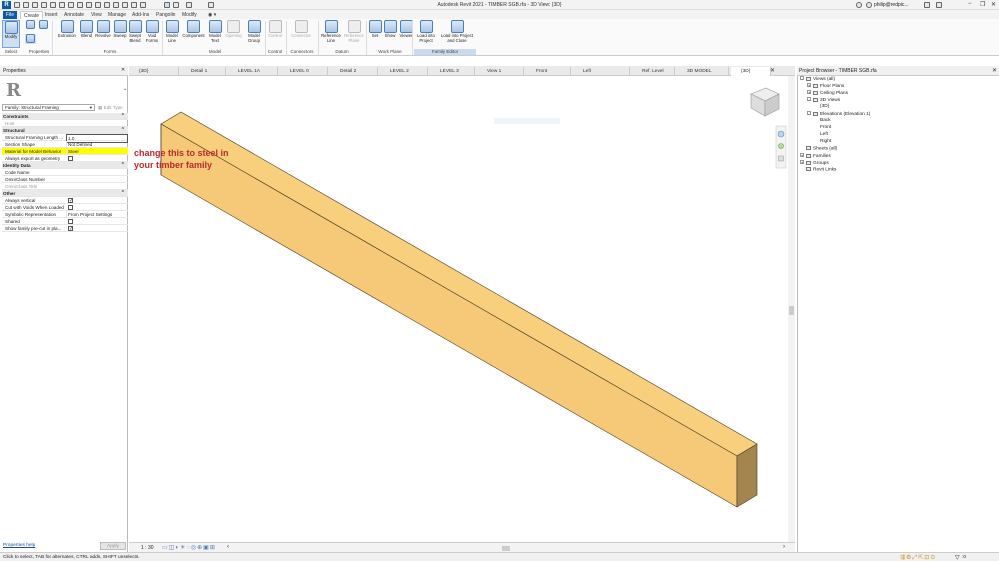  Describe the element at coordinates (601, 71) in the screenshot. I see `view-tab-left: Left` at that location.